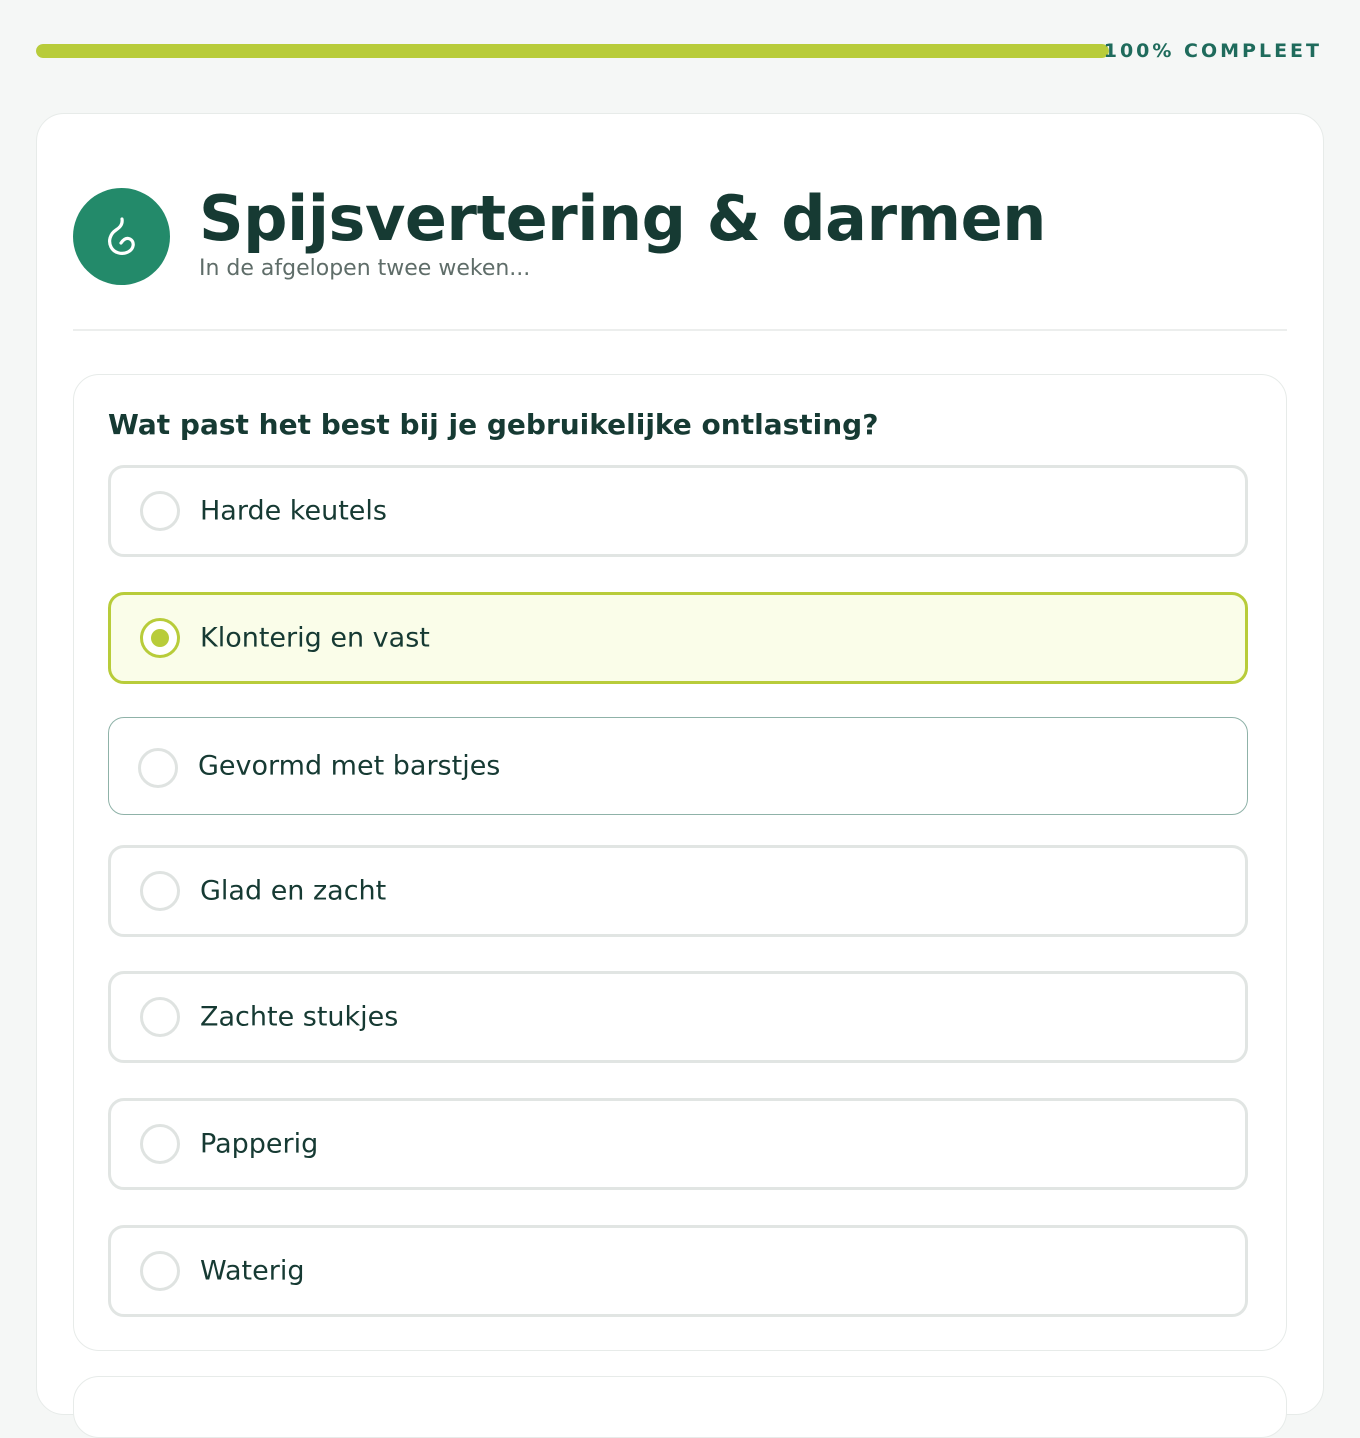  Describe the element at coordinates (293, 891) in the screenshot. I see `option-label: Glad en zacht` at that location.